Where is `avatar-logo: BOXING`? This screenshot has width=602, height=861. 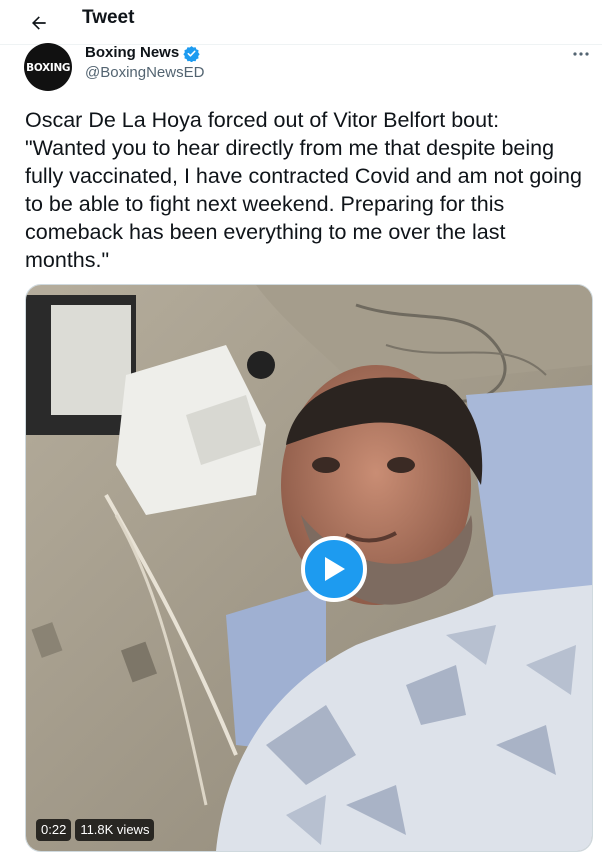
avatar-logo: BOXING is located at coordinates (48, 67).